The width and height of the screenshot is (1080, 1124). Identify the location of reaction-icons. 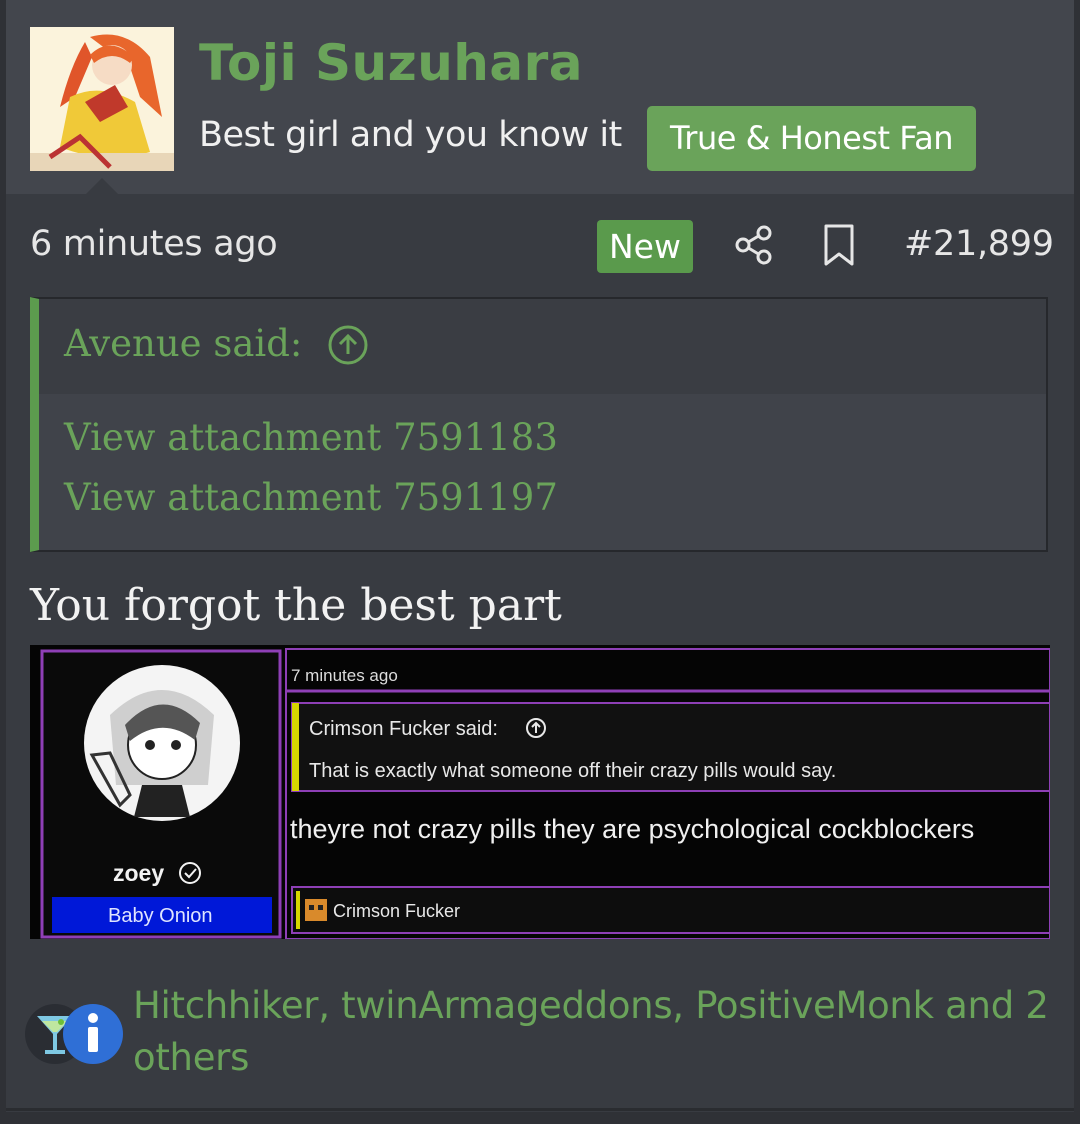
(75, 1032).